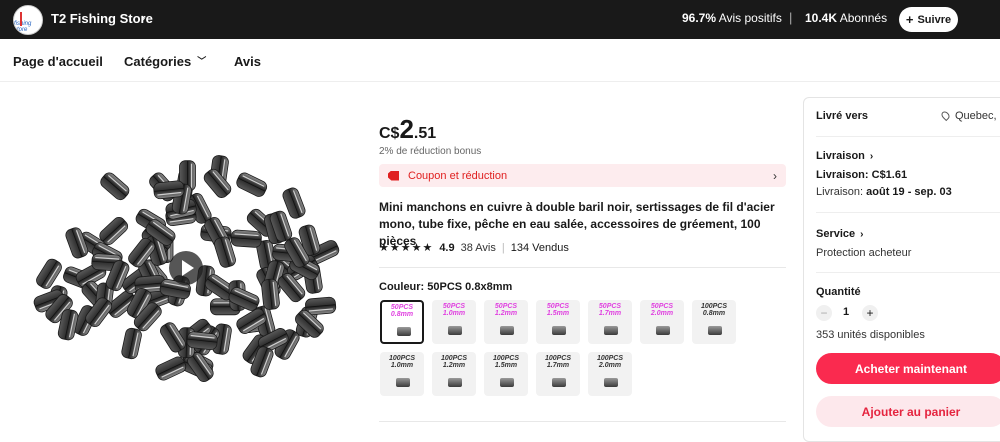 Image resolution: width=1000 pixels, height=442 pixels. Describe the element at coordinates (406, 247) in the screenshot. I see `star-rating-icon: ★★★★★` at that location.